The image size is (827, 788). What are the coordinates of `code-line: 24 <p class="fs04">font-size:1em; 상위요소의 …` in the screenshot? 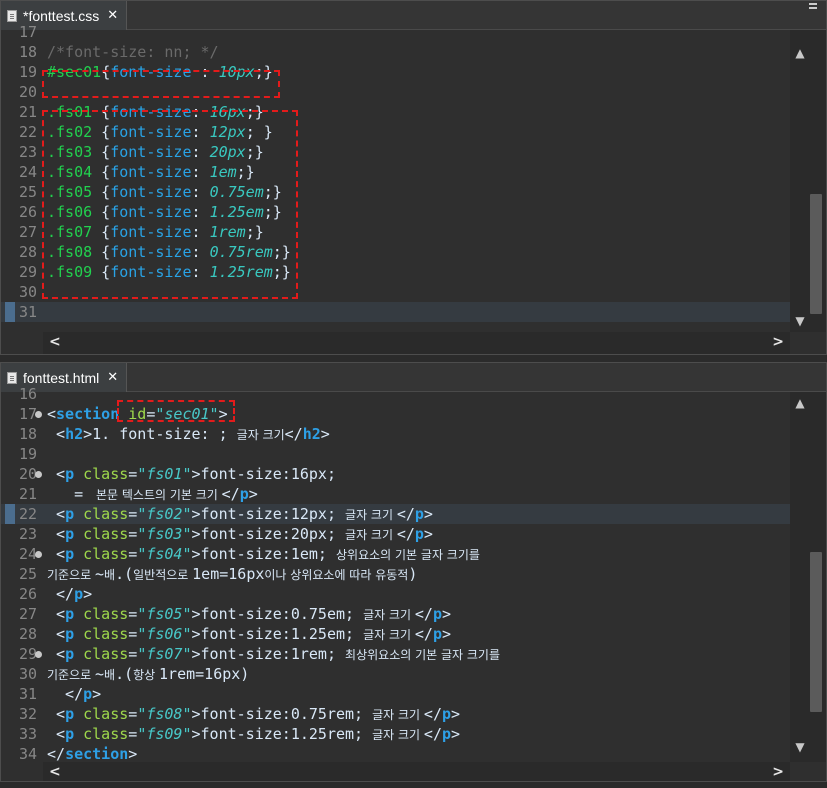 It's located at (395, 554).